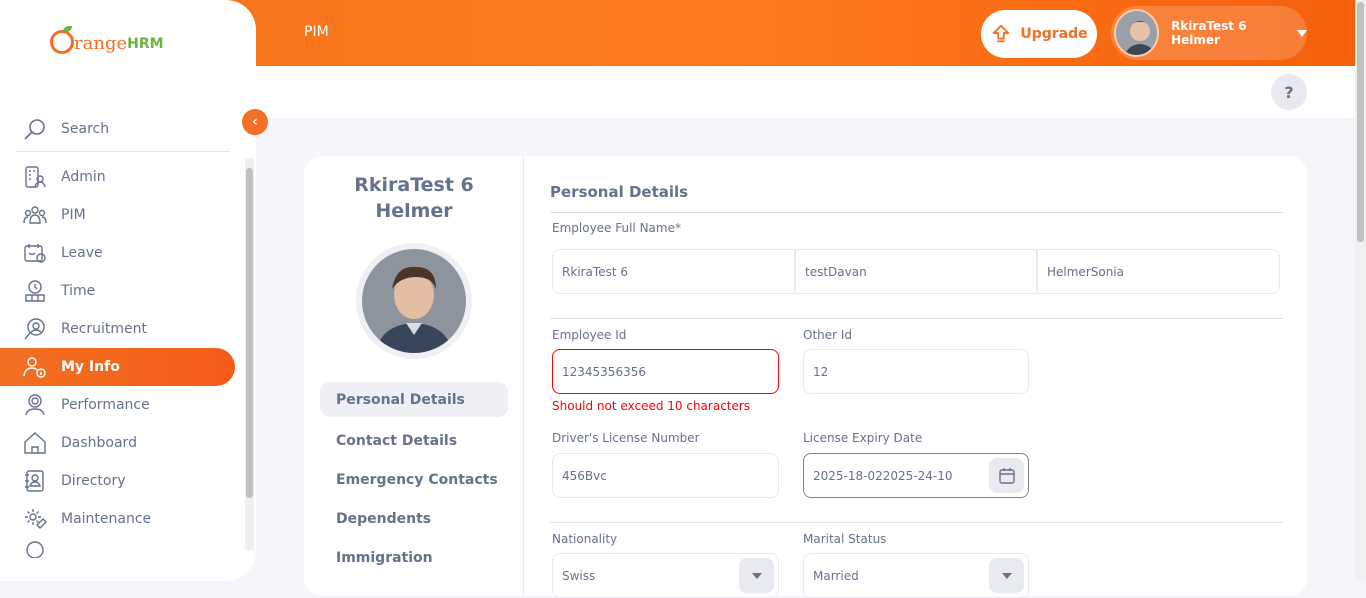 This screenshot has width=1366, height=598. I want to click on calendar-button, so click(1006, 475).